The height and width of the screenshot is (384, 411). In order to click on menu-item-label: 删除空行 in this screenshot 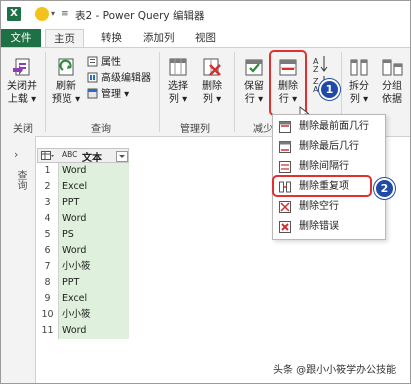, I will do `click(319, 206)`.